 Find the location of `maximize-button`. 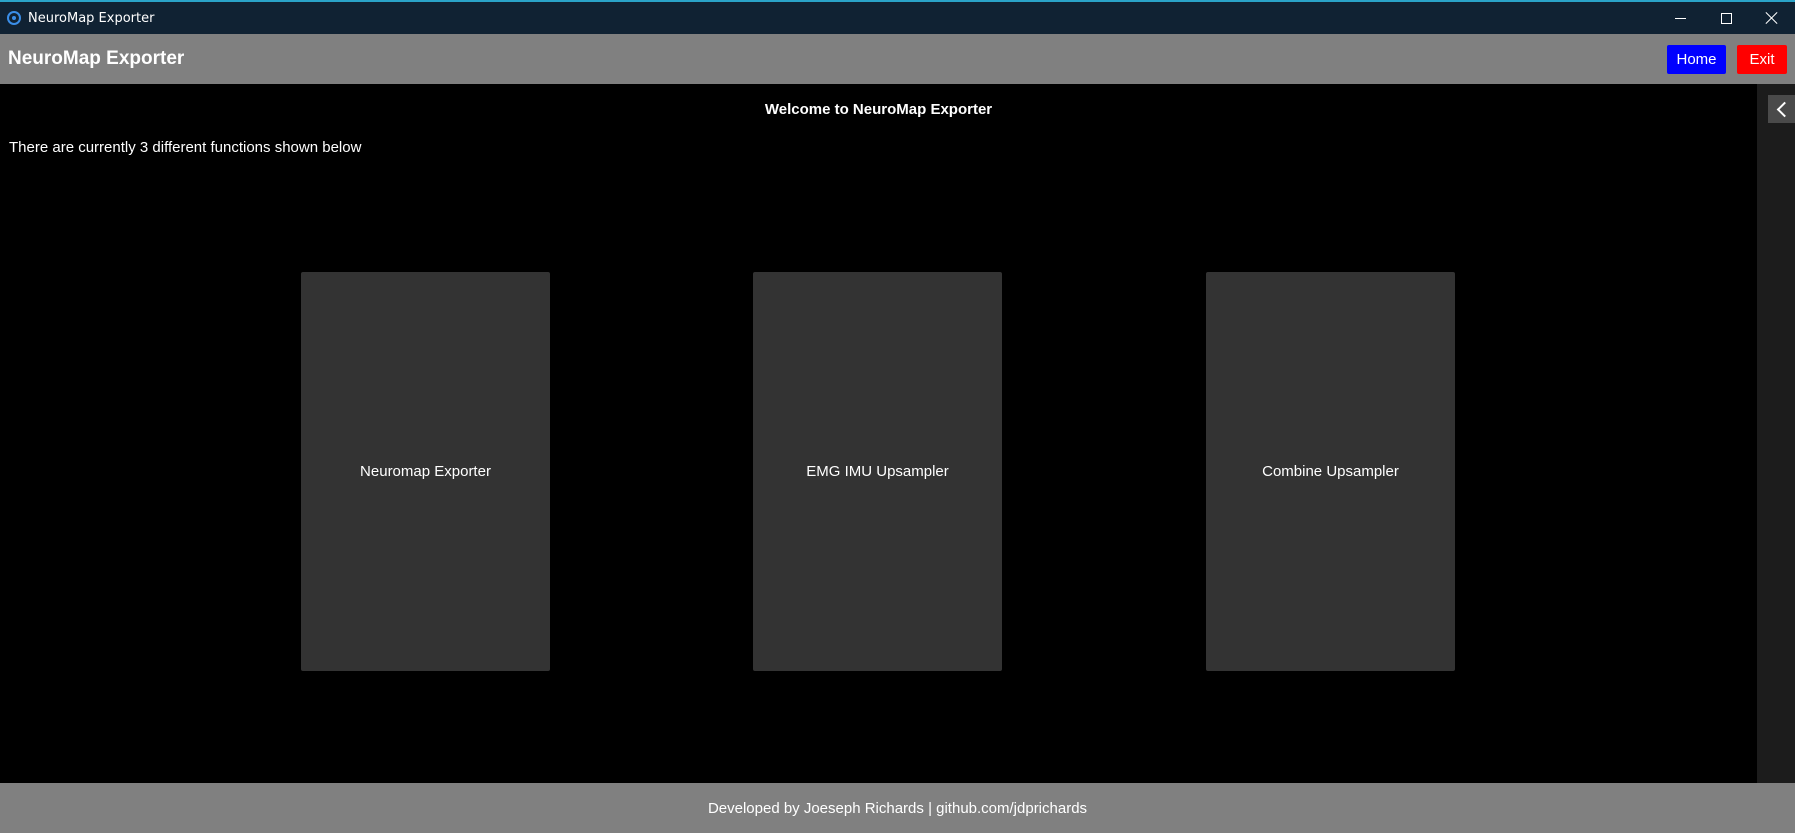

maximize-button is located at coordinates (1726, 18).